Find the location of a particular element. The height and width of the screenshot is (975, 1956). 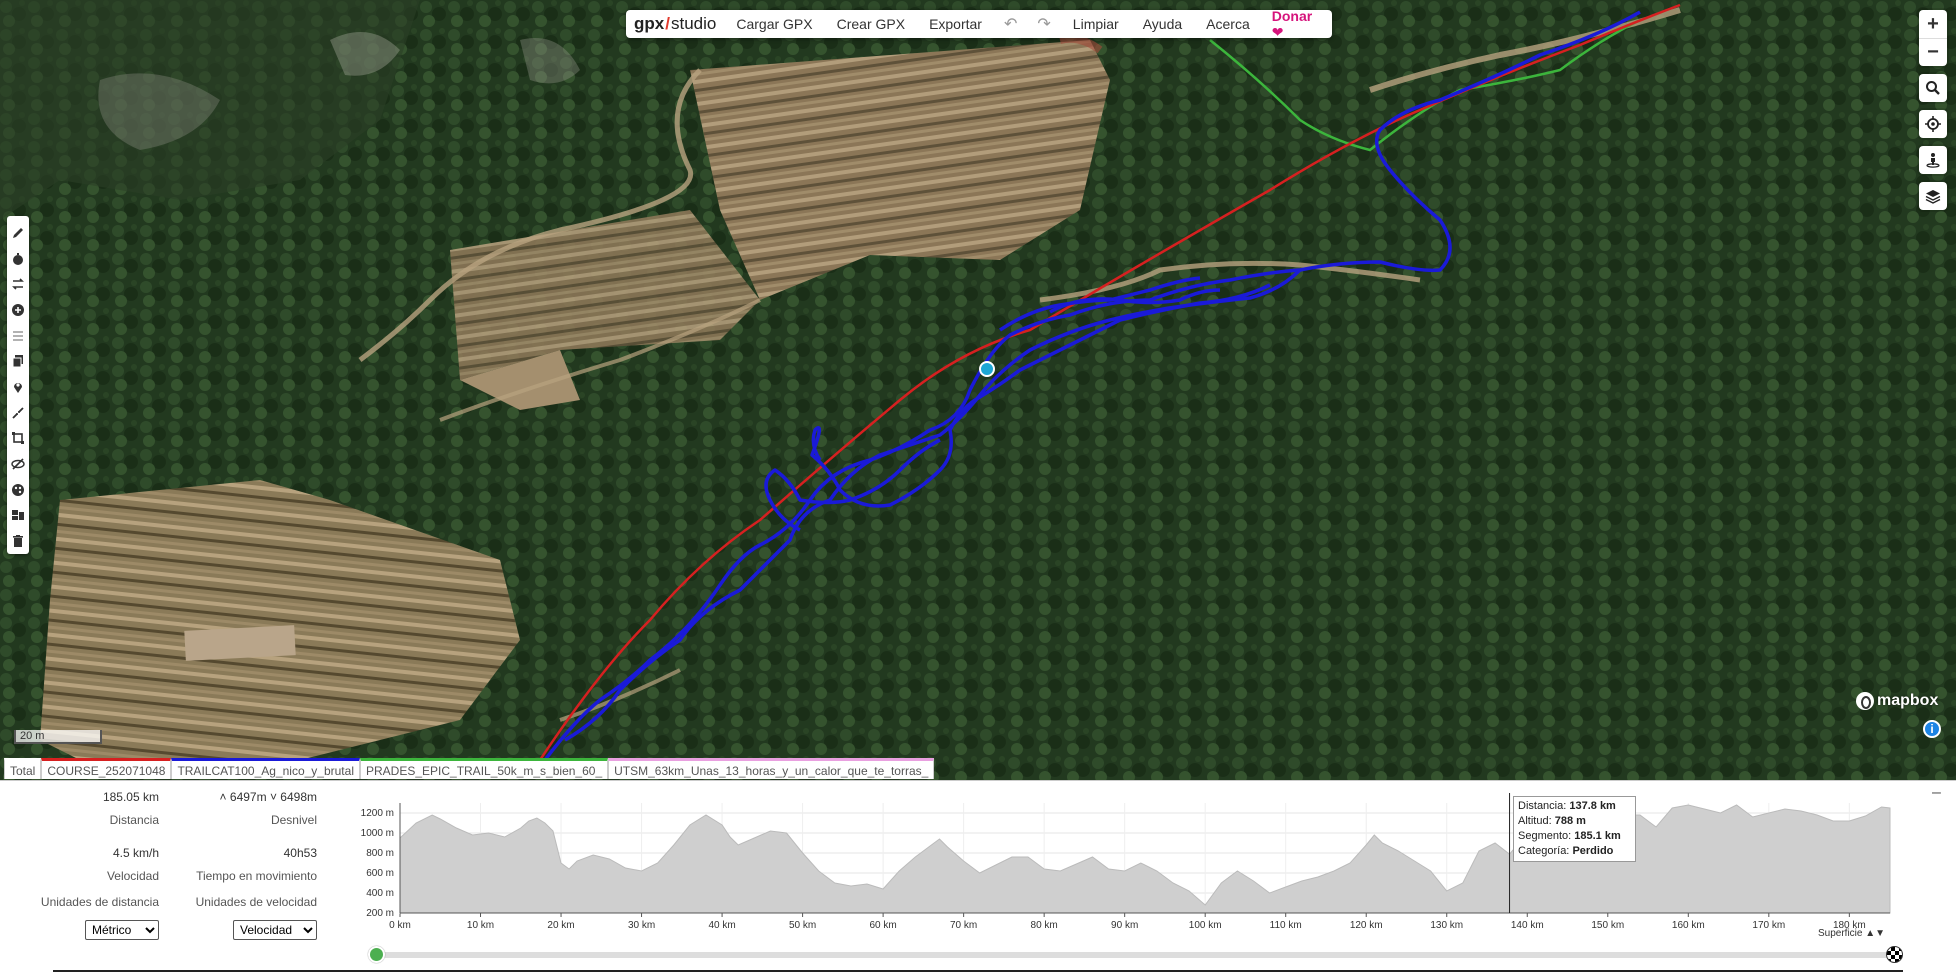

layers-control is located at coordinates (1933, 196).